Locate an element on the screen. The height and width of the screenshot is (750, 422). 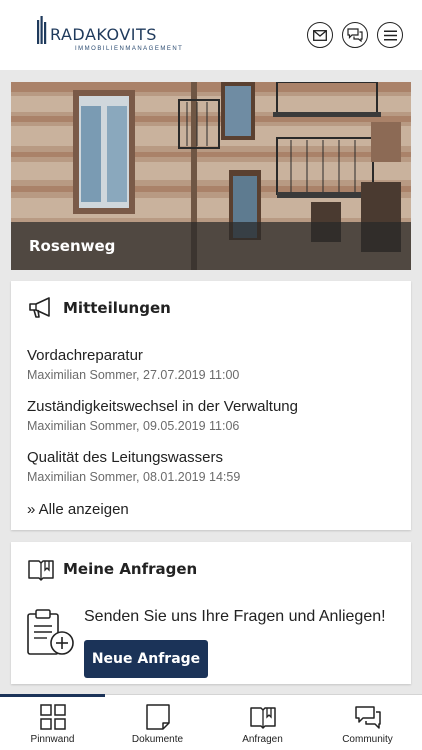
mail-button is located at coordinates (320, 35).